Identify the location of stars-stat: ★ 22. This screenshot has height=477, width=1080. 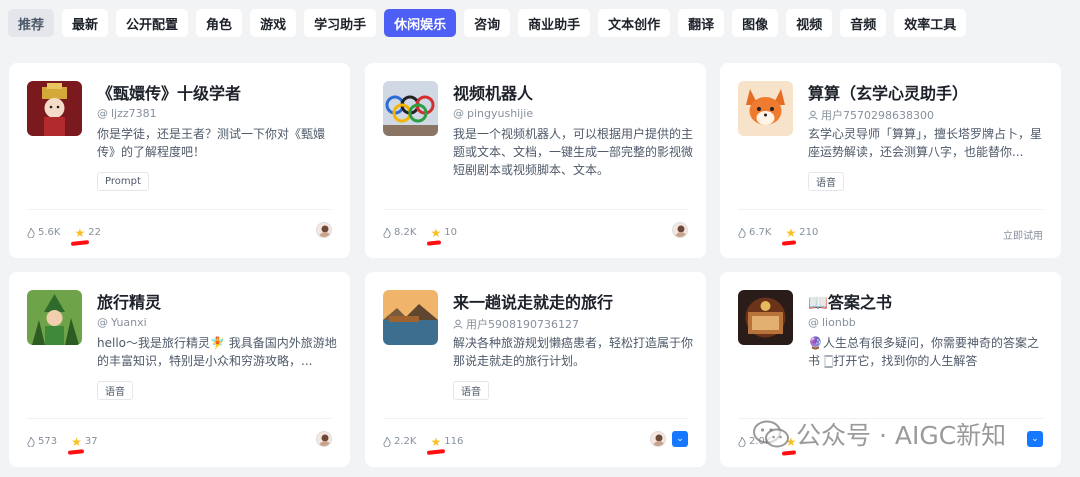
(86, 235).